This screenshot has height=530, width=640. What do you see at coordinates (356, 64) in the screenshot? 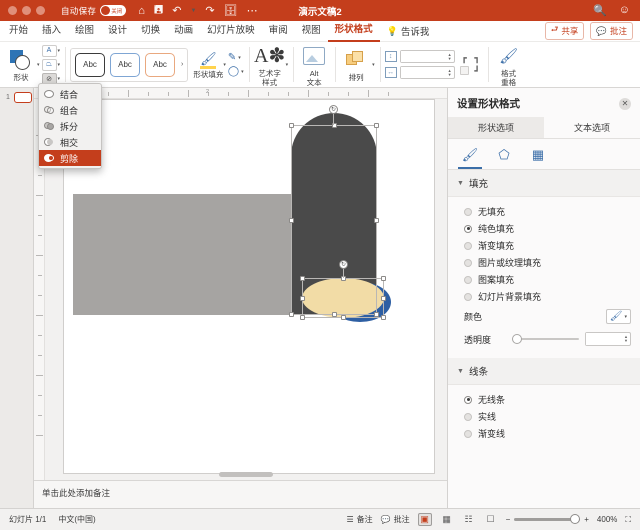
I see `arrange-button: 排列` at bounding box center [356, 64].